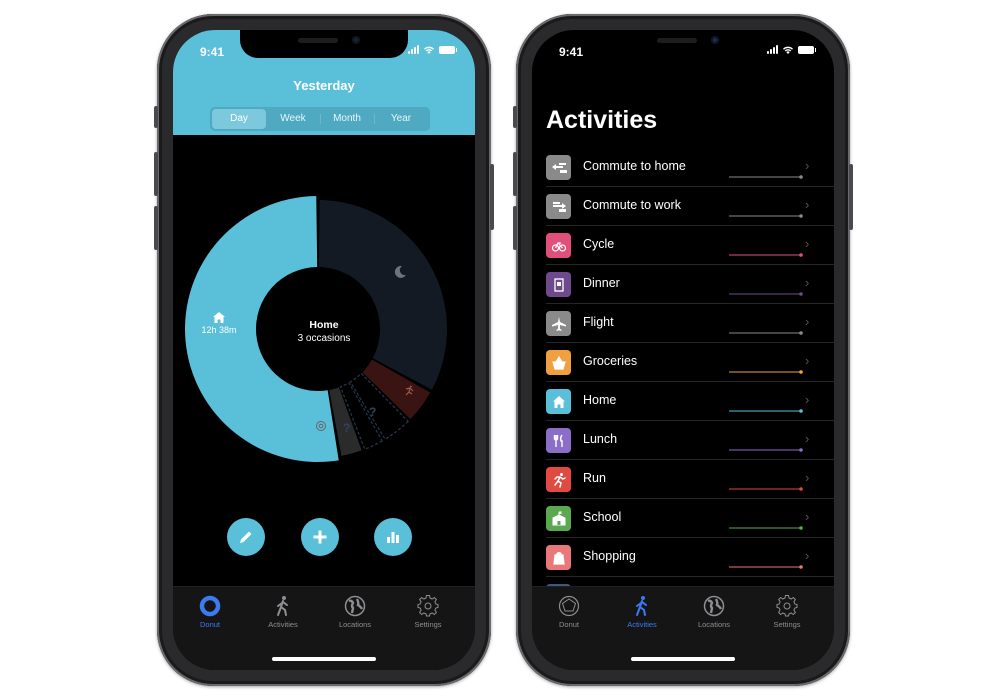 The height and width of the screenshot is (700, 1000). I want to click on stats-button, so click(393, 537).